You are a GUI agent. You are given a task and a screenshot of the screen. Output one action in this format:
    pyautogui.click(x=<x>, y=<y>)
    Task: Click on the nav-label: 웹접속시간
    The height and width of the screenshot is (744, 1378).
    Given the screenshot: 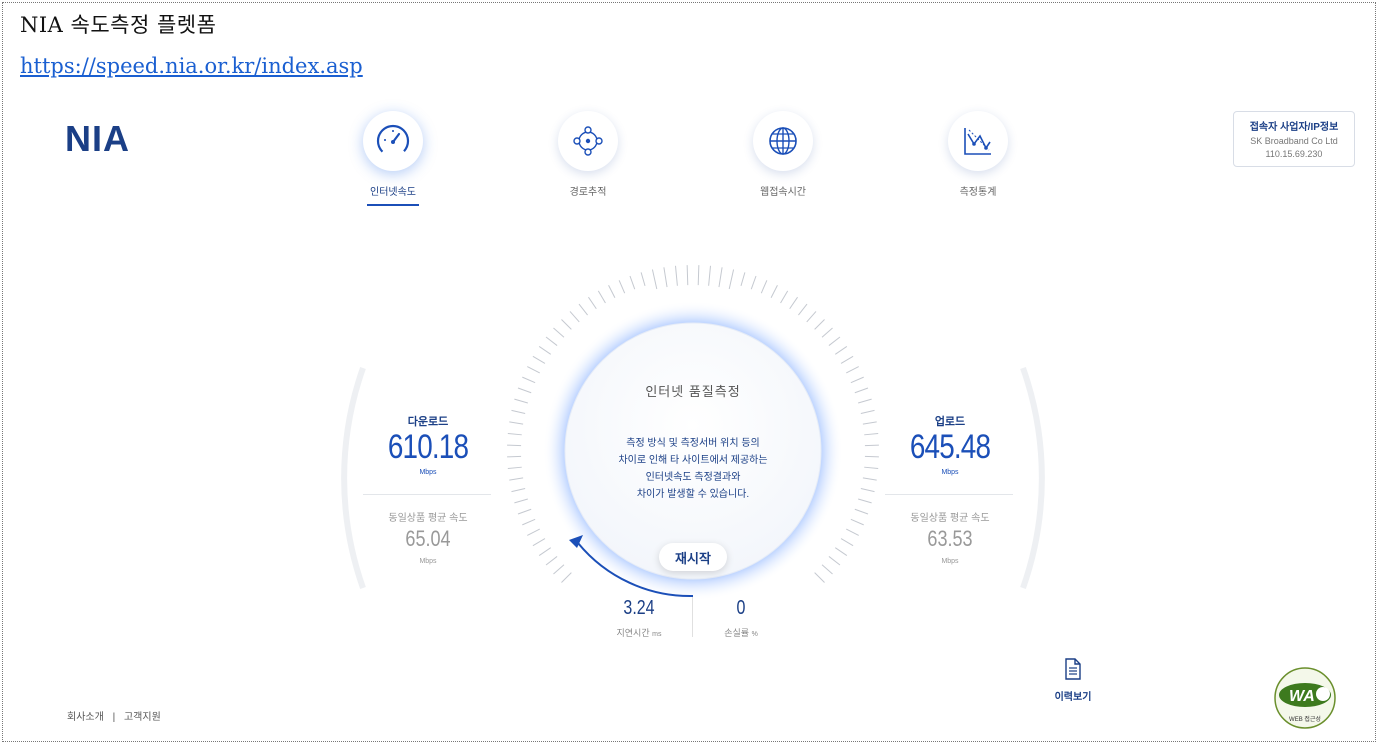 What is the action you would take?
    pyautogui.click(x=783, y=192)
    